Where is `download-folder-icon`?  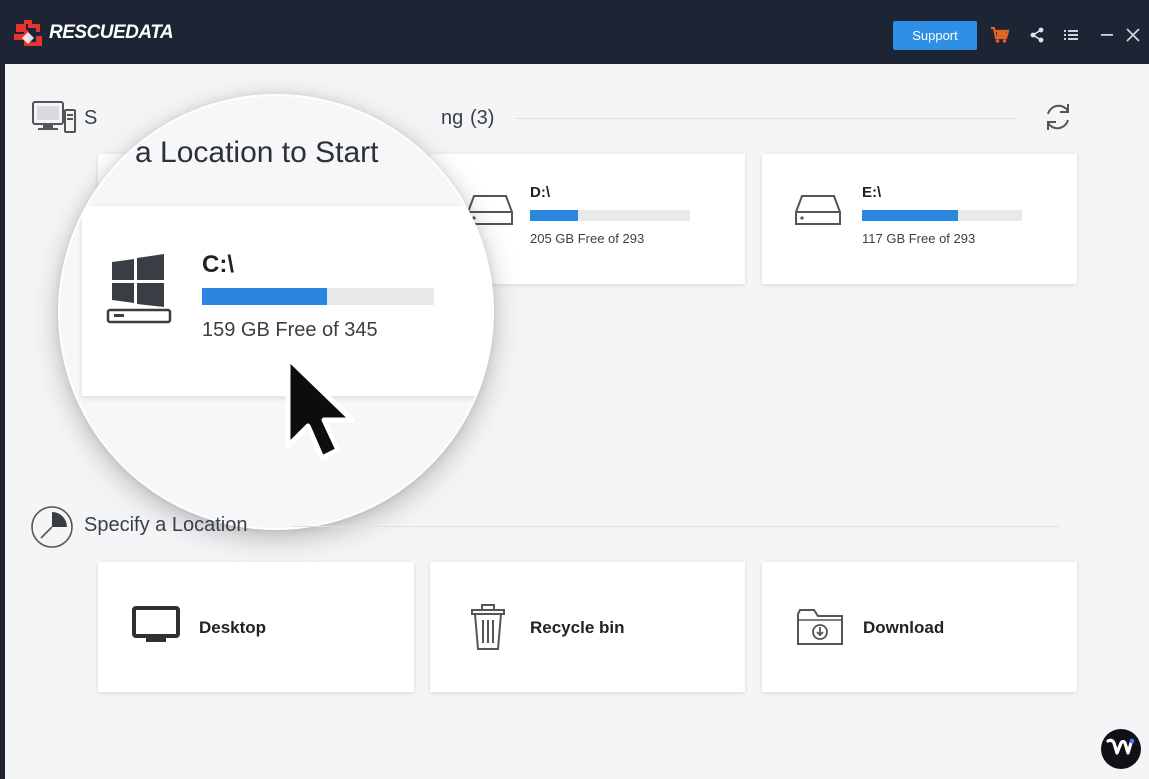
download-folder-icon is located at coordinates (820, 628).